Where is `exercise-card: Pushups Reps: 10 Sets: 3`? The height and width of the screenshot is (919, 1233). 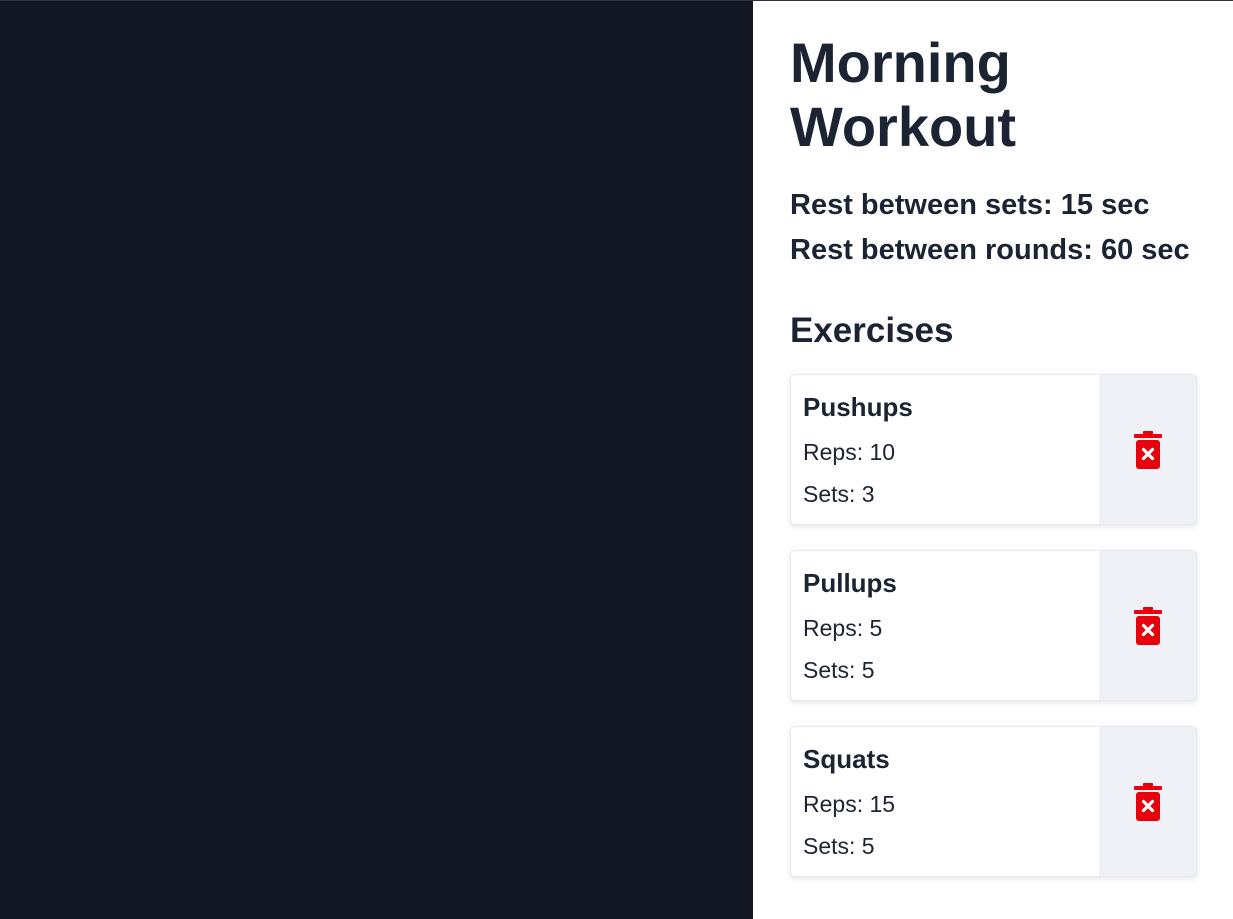 exercise-card: Pushups Reps: 10 Sets: 3 is located at coordinates (993, 449).